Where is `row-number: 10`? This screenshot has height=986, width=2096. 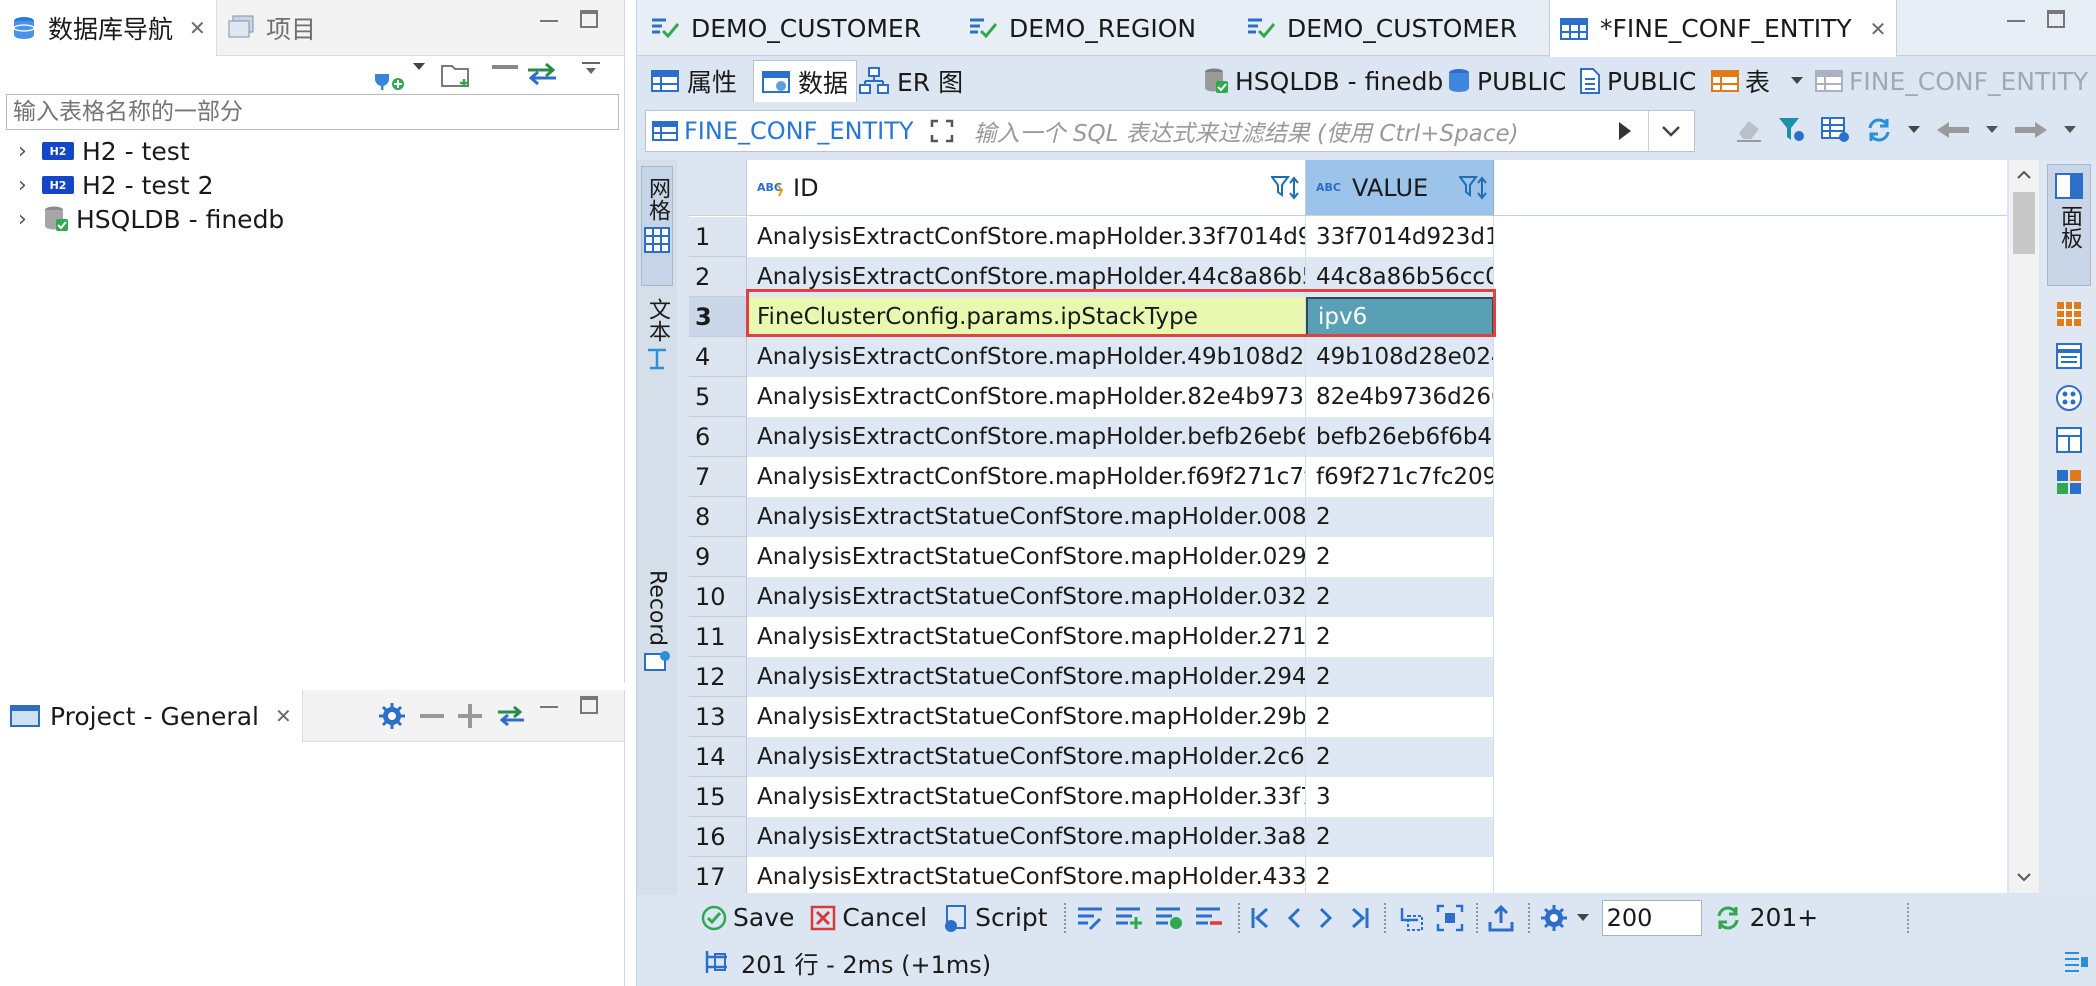 row-number: 10 is located at coordinates (718, 597).